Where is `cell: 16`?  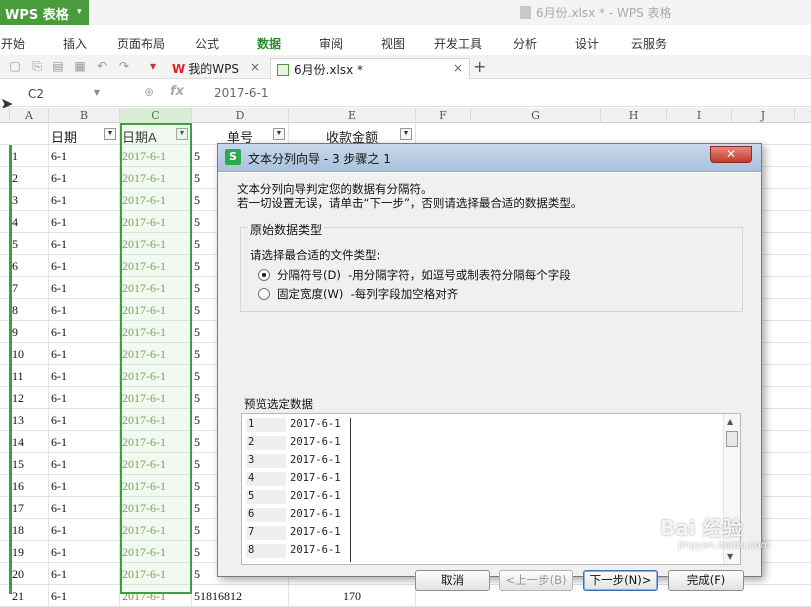 cell: 16 is located at coordinates (29, 486).